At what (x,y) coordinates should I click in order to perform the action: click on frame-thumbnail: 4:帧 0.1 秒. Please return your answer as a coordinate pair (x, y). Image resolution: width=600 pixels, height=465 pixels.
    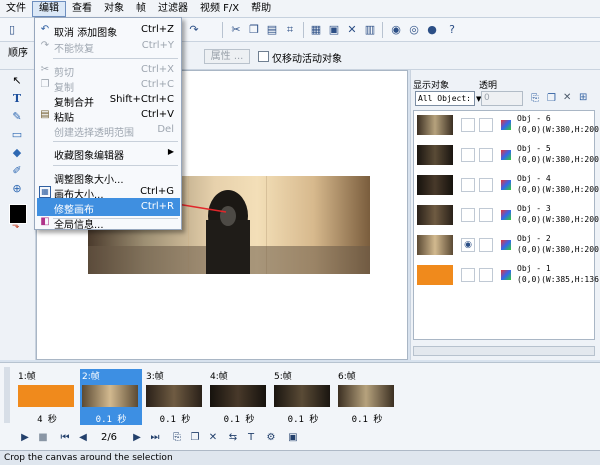
    Looking at the image, I should click on (239, 397).